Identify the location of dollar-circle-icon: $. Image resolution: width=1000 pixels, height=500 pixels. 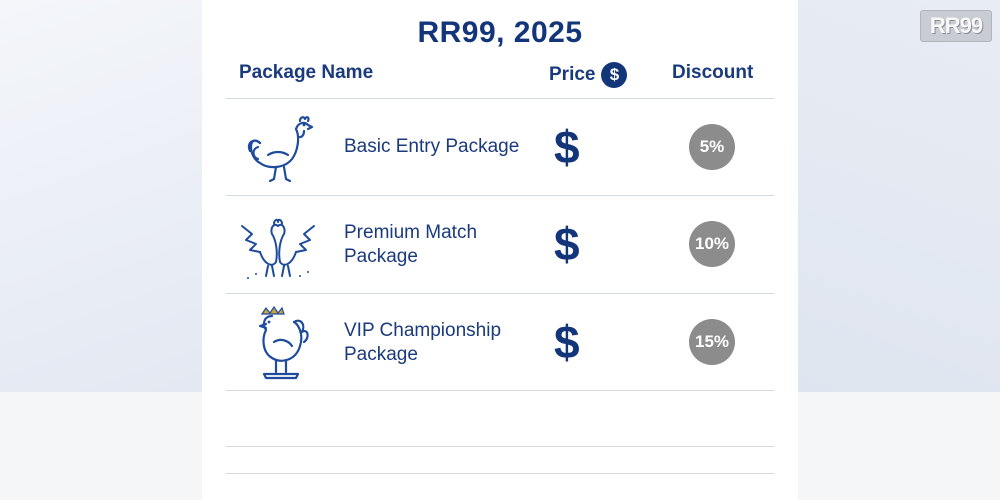
(614, 75).